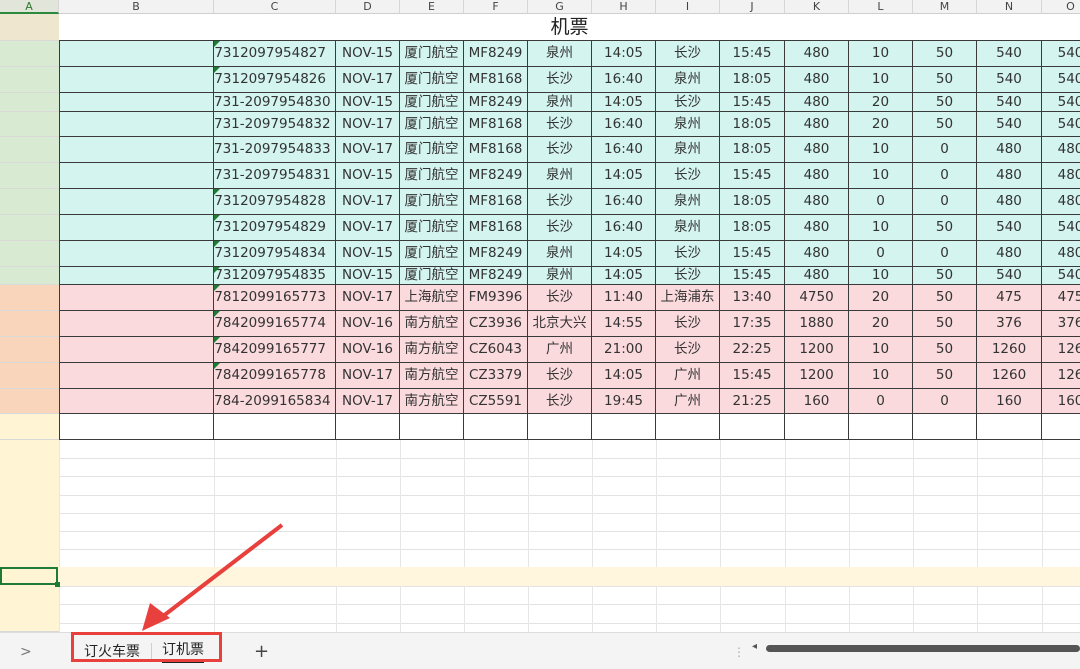  I want to click on column-header-a: A, so click(29, 7).